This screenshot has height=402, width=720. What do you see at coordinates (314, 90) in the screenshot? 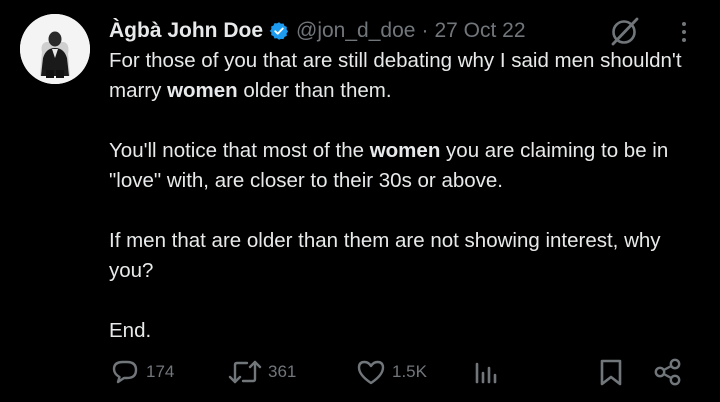
I see `tweet-text-segment: older than them.` at bounding box center [314, 90].